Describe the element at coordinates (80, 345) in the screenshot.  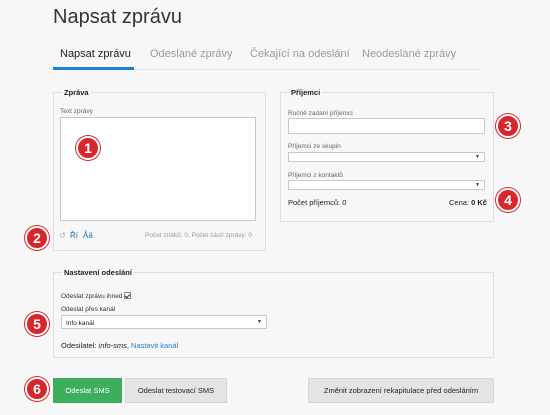
I see `sender-label: Odesilatel:` at that location.